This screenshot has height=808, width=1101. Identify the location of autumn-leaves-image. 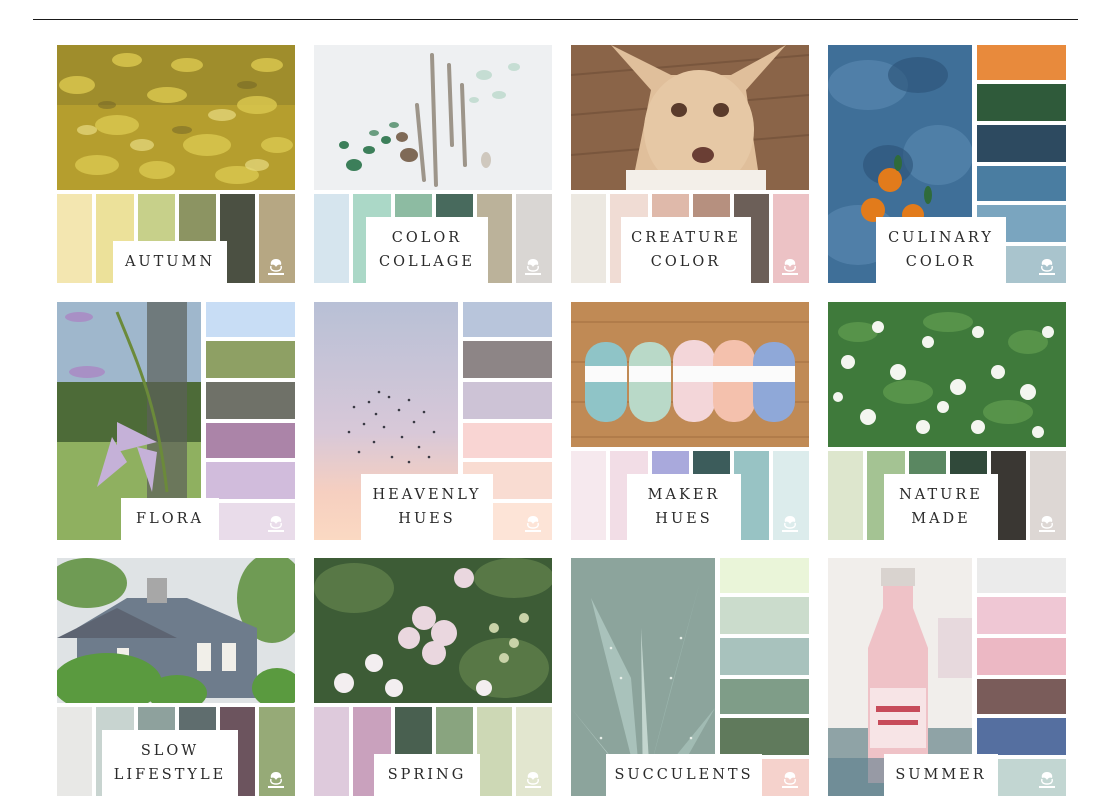
(176, 117).